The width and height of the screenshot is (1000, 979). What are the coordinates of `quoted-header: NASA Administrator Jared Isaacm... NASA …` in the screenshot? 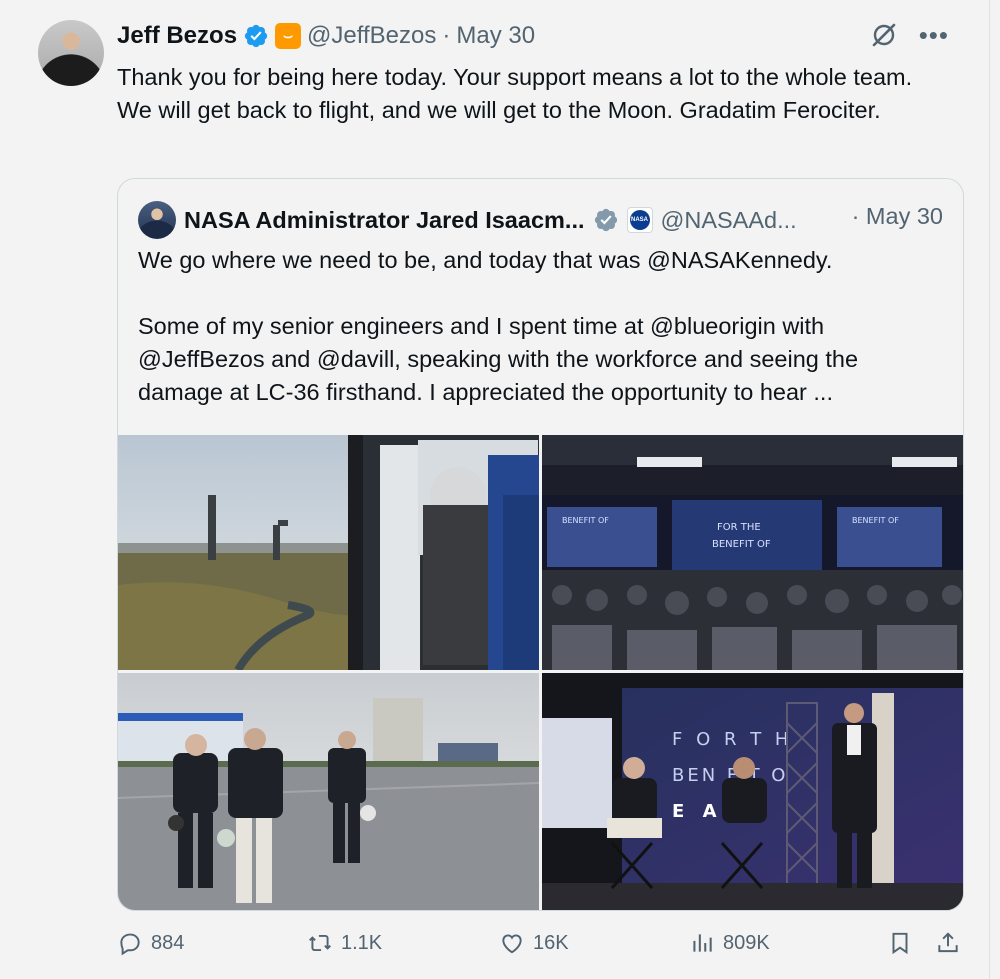 It's located at (467, 220).